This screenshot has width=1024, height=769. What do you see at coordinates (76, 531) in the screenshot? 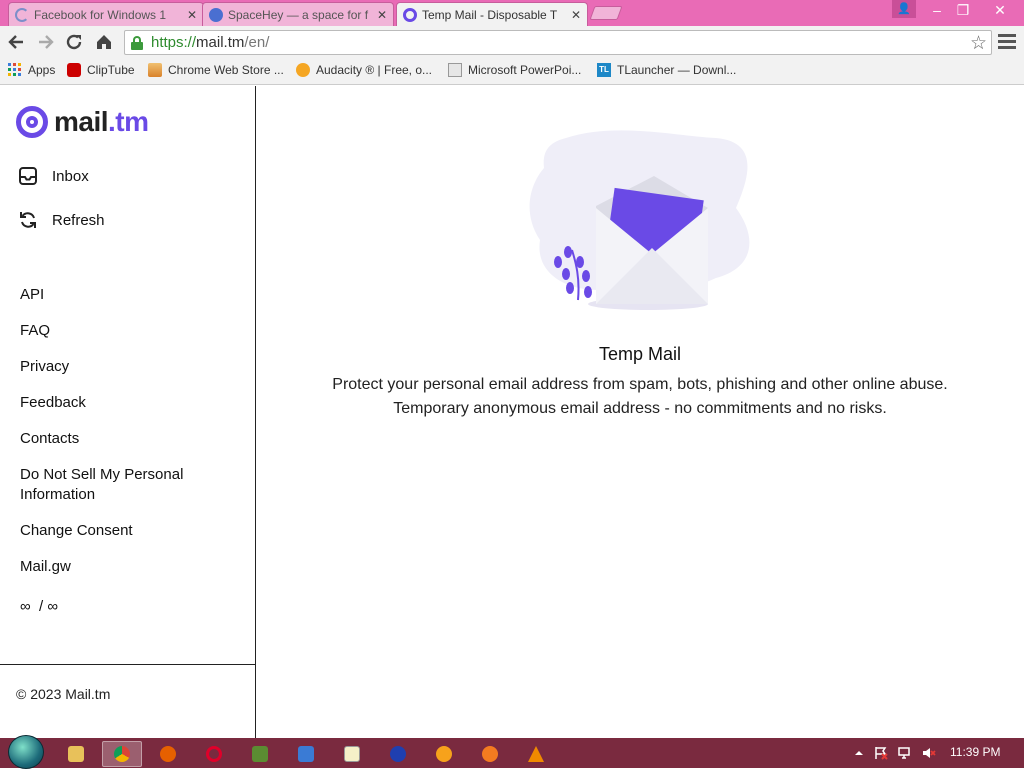
I see `link-change-consent: Change Consent` at bounding box center [76, 531].